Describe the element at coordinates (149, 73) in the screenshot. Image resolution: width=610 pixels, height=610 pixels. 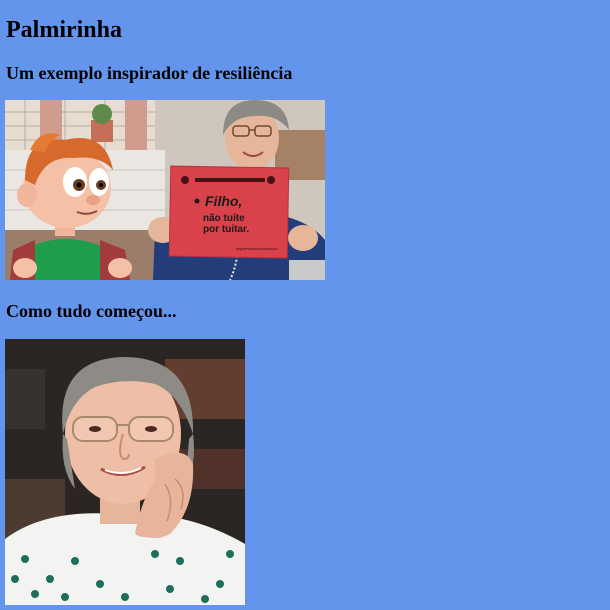
I see `page-subtitle: Um exemplo inspirador de resiliência` at that location.